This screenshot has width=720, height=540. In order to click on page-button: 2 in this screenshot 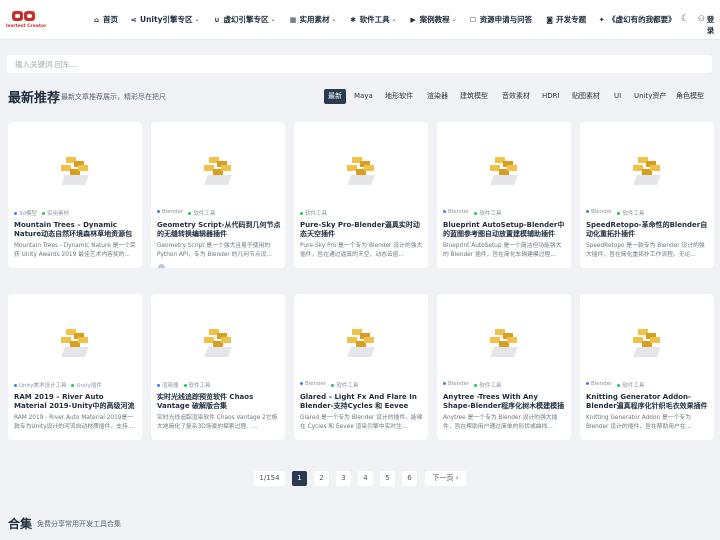, I will do `click(321, 478)`.